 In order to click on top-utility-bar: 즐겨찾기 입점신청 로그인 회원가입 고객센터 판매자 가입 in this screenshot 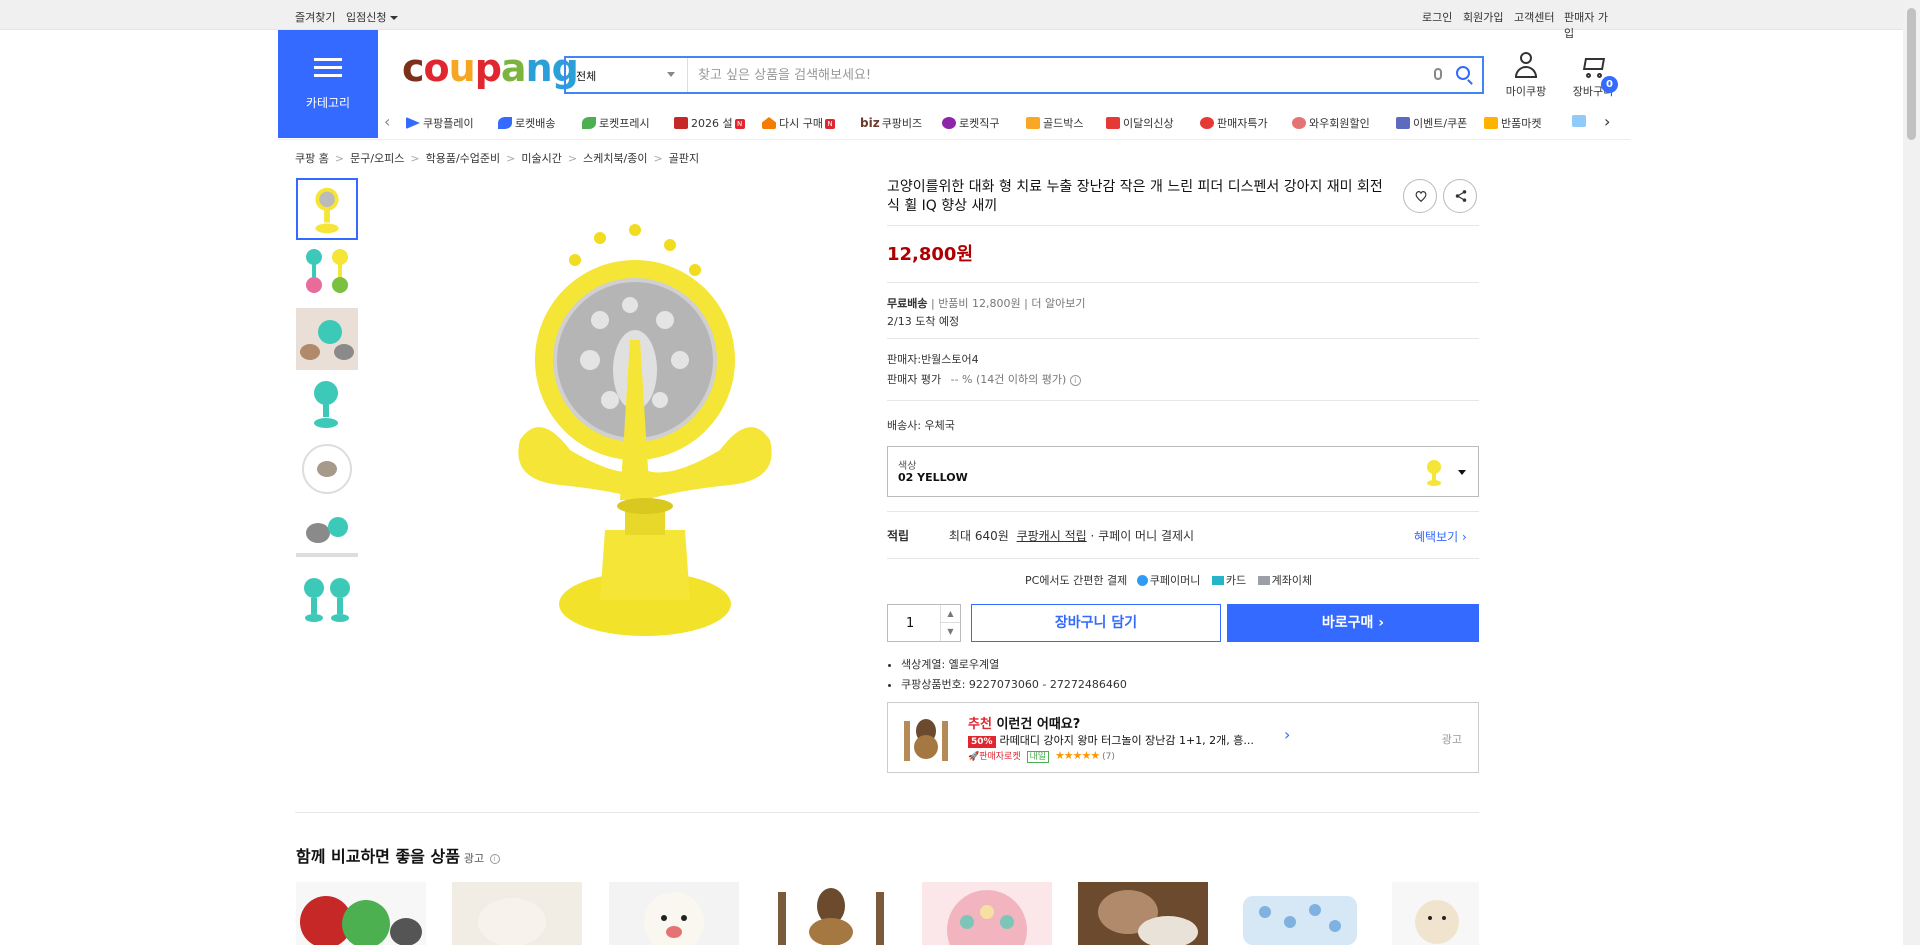, I will do `click(960, 20)`.